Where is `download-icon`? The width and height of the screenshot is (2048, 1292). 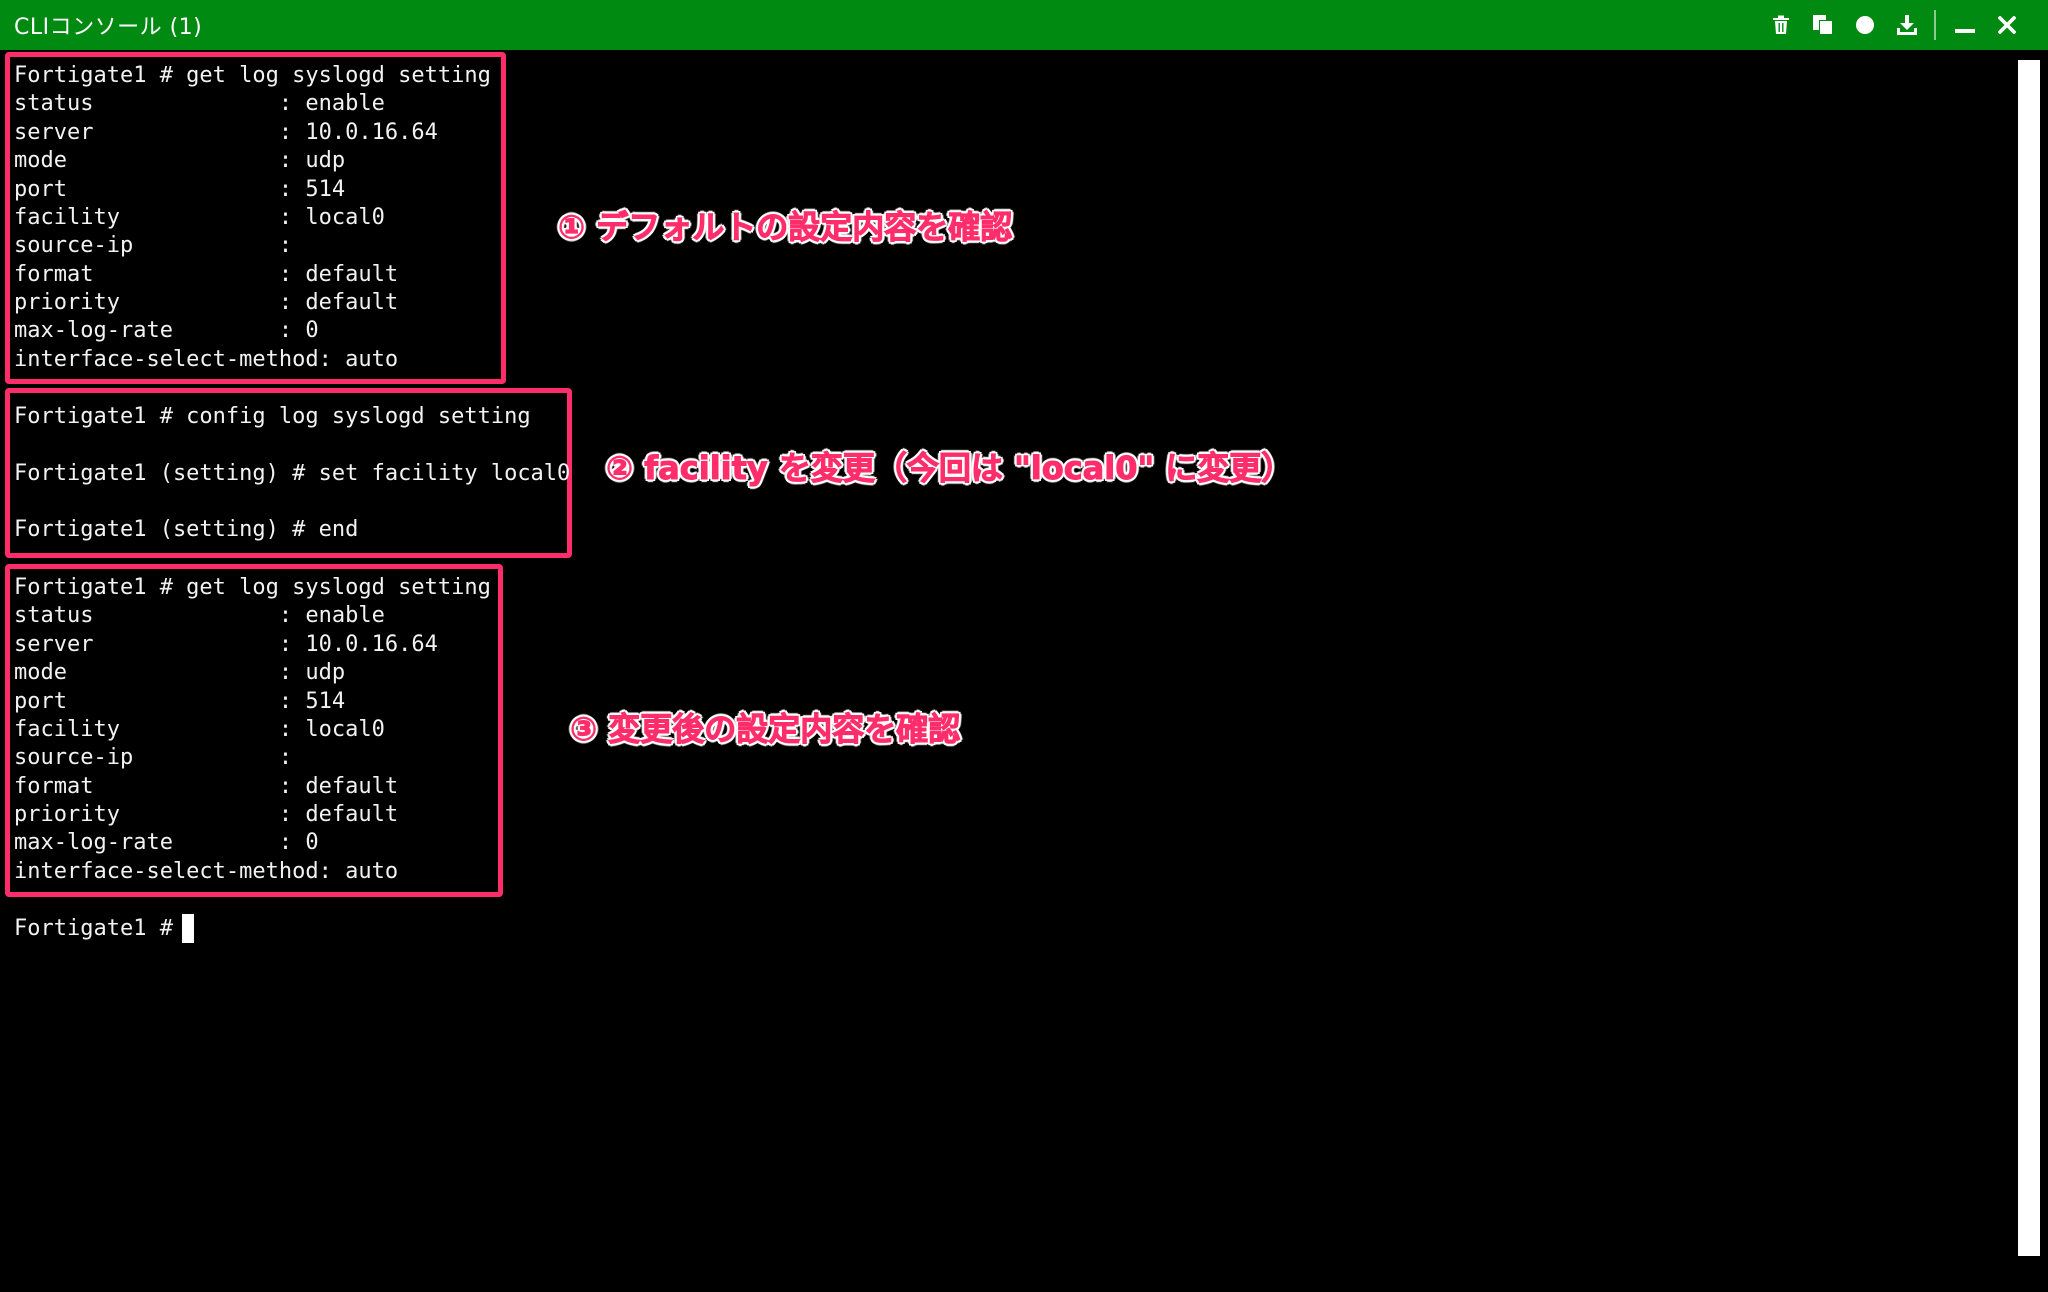 download-icon is located at coordinates (1907, 25).